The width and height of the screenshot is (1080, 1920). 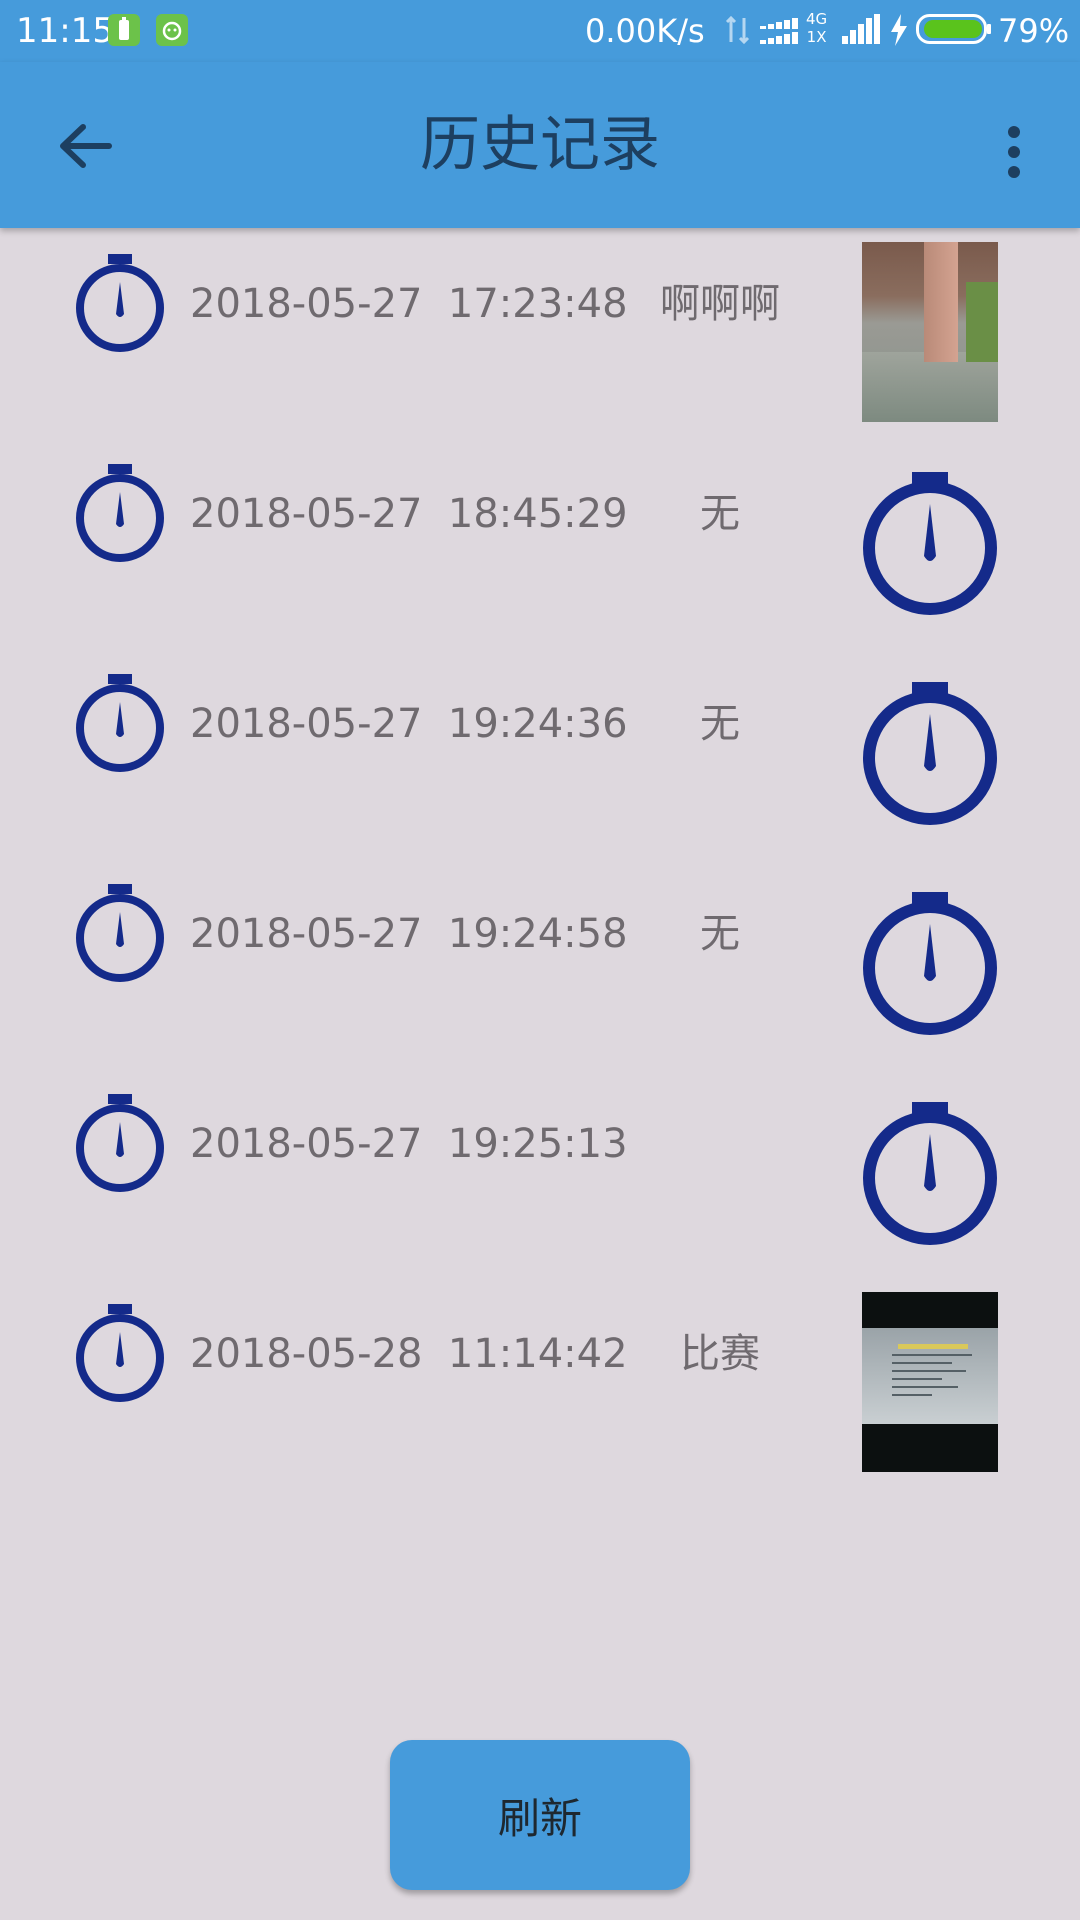 I want to click on battery-saver-notification-icon, so click(x=124, y=30).